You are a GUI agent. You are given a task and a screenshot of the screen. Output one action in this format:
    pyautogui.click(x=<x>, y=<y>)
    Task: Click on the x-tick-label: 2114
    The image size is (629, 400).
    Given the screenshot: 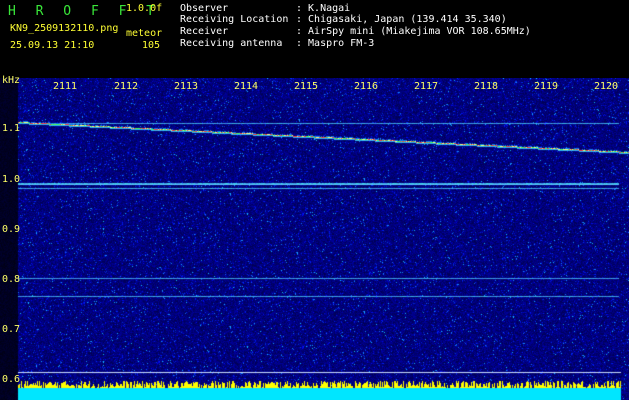 What is the action you would take?
    pyautogui.click(x=246, y=86)
    